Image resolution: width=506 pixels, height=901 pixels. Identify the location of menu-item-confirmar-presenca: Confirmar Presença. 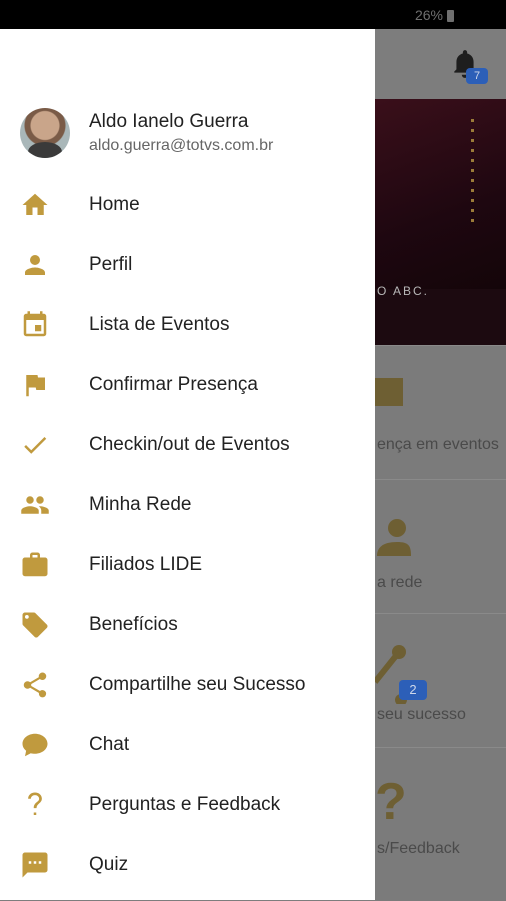
(187, 385).